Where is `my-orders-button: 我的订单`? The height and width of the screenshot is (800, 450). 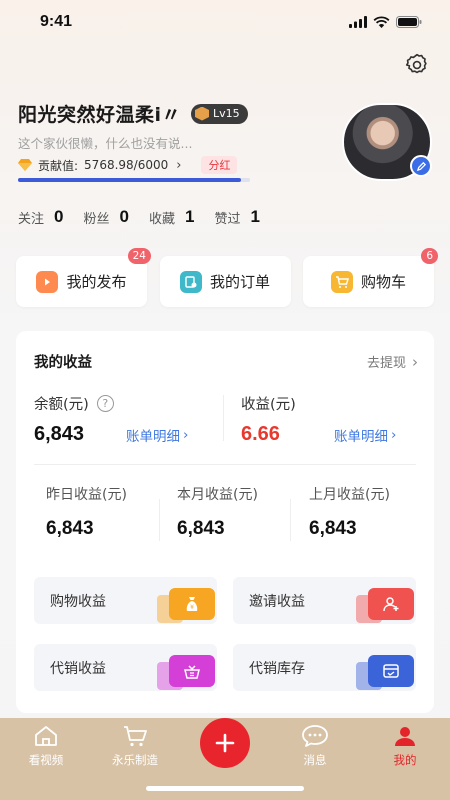
my-orders-button: 我的订单 is located at coordinates (225, 281).